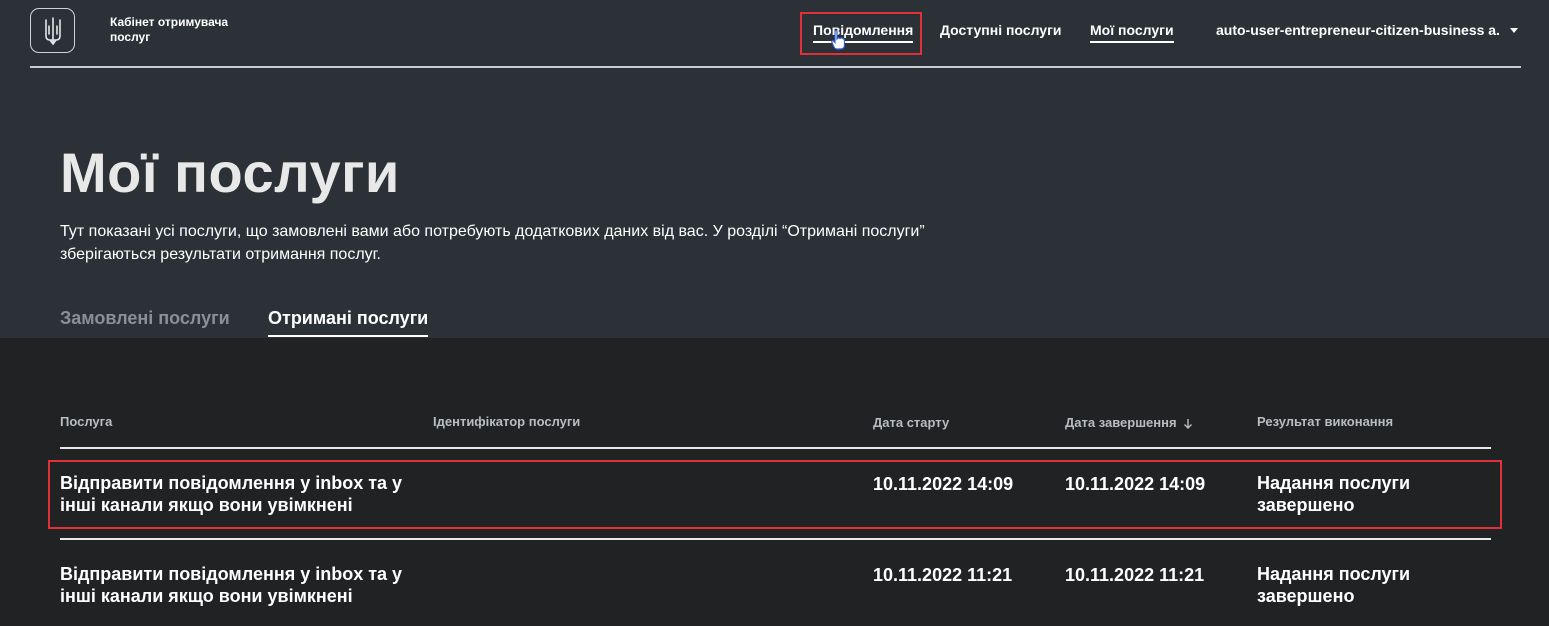  I want to click on row-divider, so click(775, 539).